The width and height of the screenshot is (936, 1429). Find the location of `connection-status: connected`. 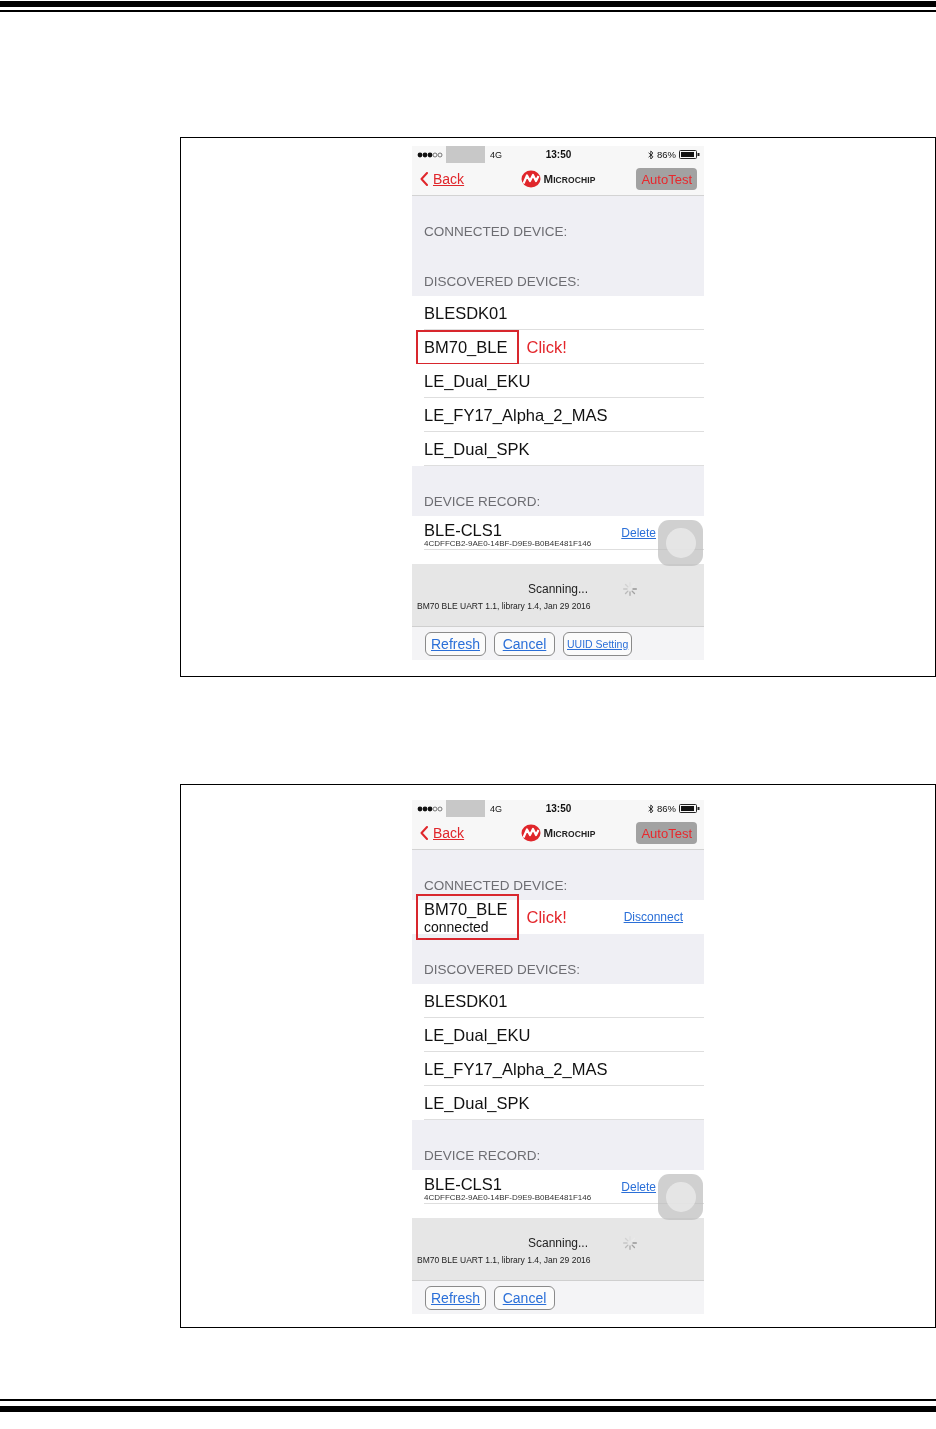

connection-status: connected is located at coordinates (457, 926).